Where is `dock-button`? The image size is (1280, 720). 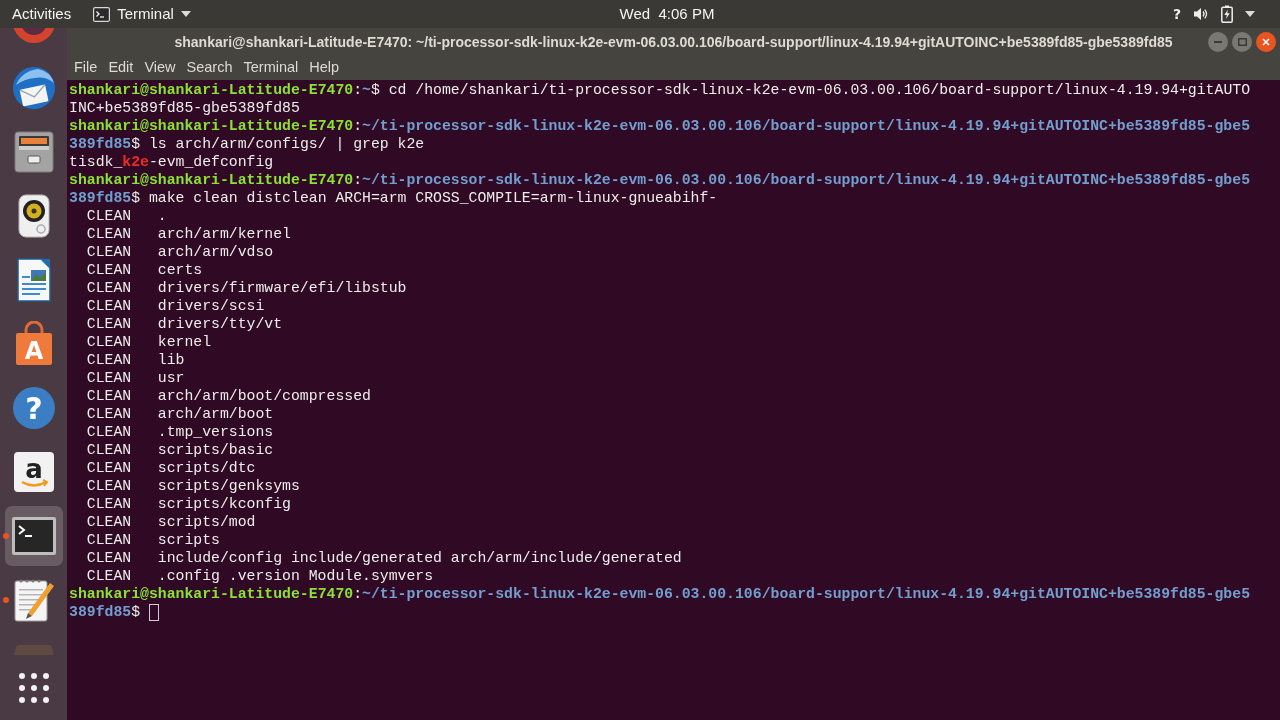 dock-button is located at coordinates (33, 536).